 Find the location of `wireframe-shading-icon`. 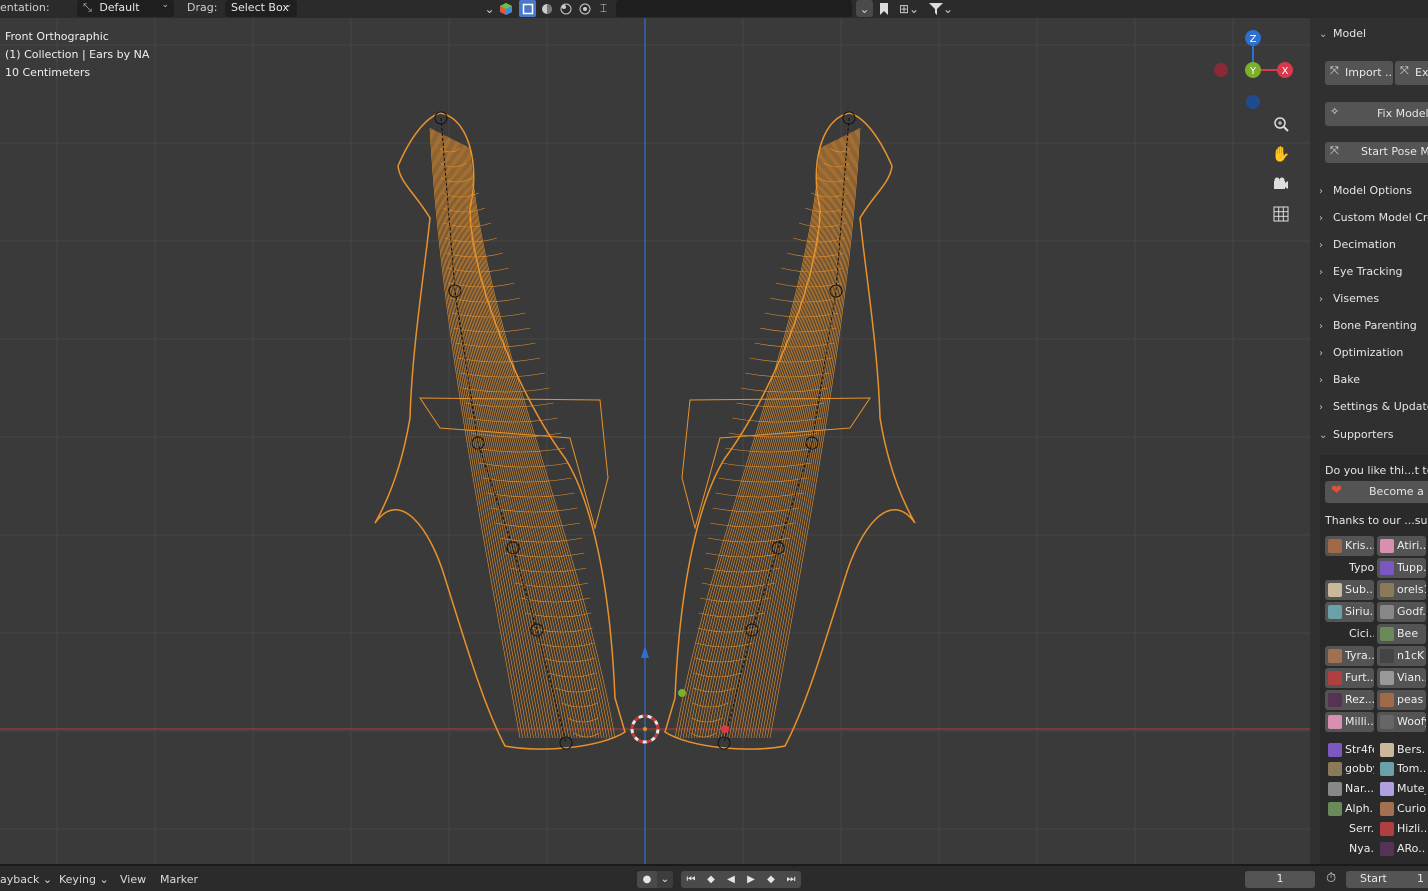

wireframe-shading-icon is located at coordinates (527, 8).